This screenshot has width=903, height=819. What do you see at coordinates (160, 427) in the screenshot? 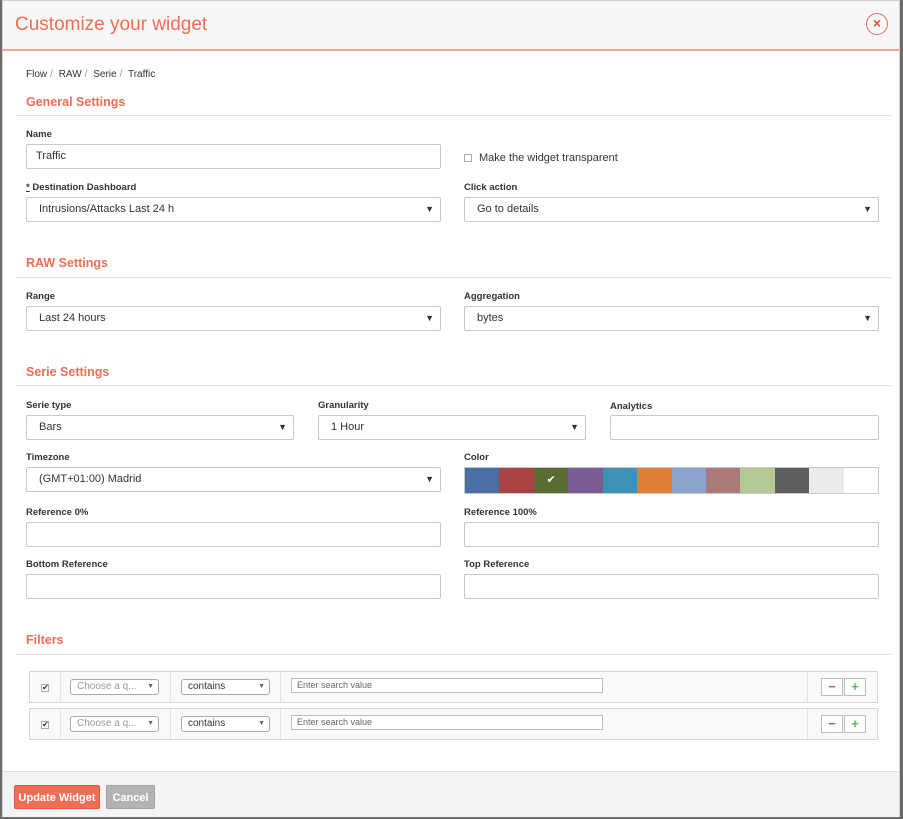
I see `serie-type-select: Bars ▼` at bounding box center [160, 427].